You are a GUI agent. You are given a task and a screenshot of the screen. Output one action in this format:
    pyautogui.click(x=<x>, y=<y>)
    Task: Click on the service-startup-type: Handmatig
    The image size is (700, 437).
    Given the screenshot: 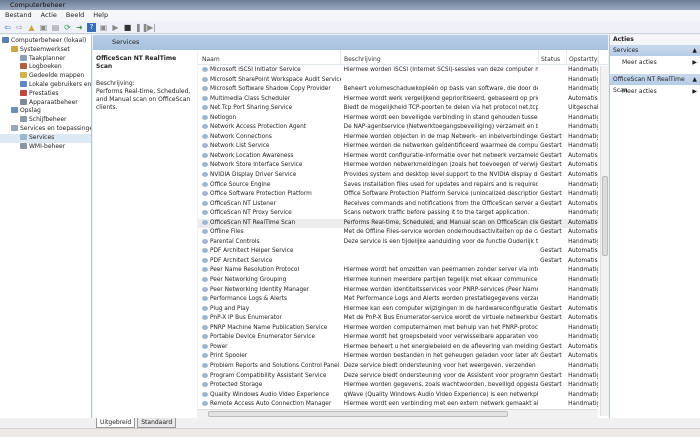 What is the action you would take?
    pyautogui.click(x=583, y=136)
    